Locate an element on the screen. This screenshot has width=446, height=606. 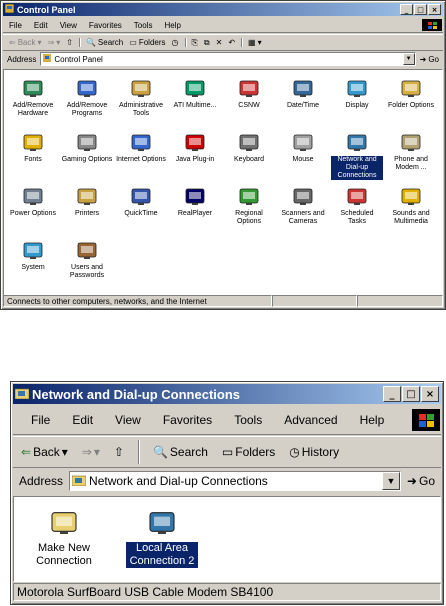
applet-users-passwords: Users and Passwords is located at coordinates (87, 265).